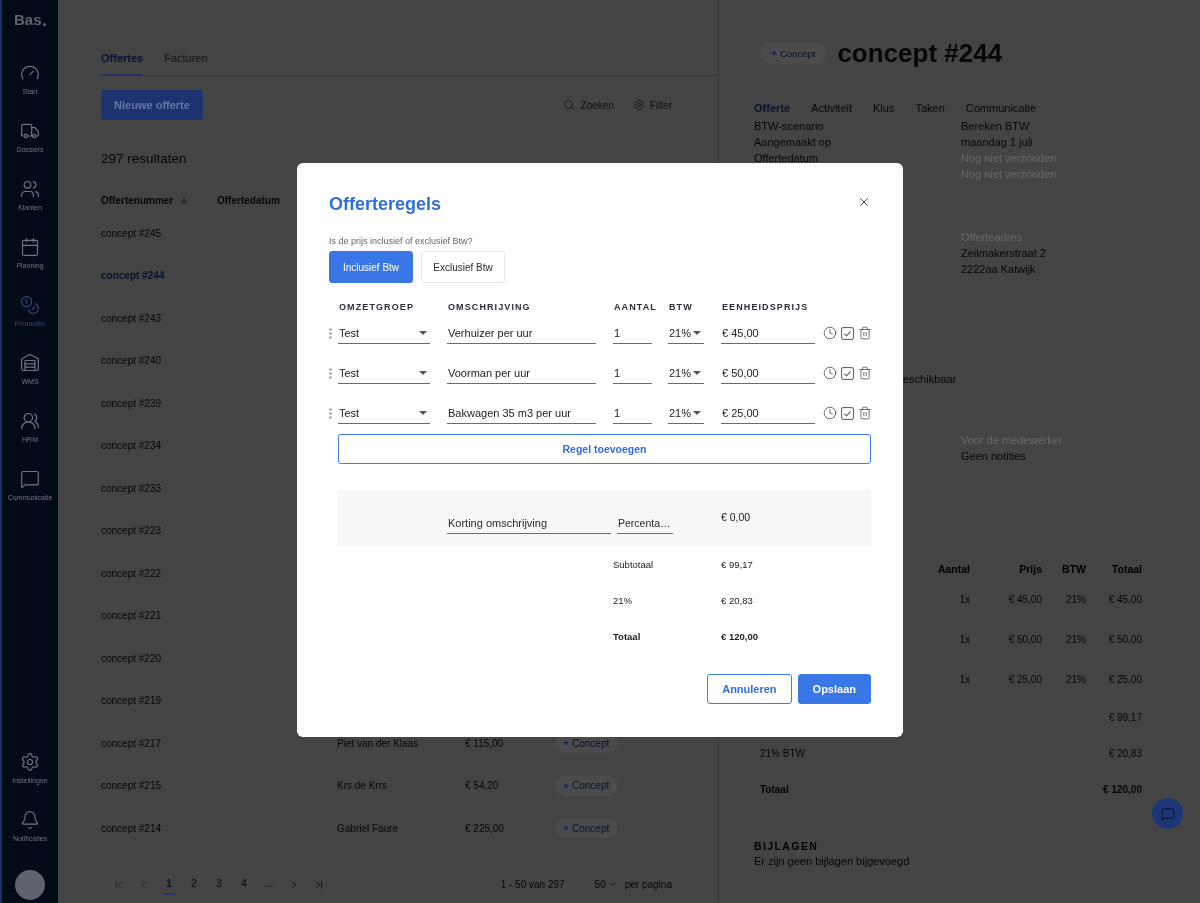  What do you see at coordinates (930, 108) in the screenshot?
I see `tab: Taken` at bounding box center [930, 108].